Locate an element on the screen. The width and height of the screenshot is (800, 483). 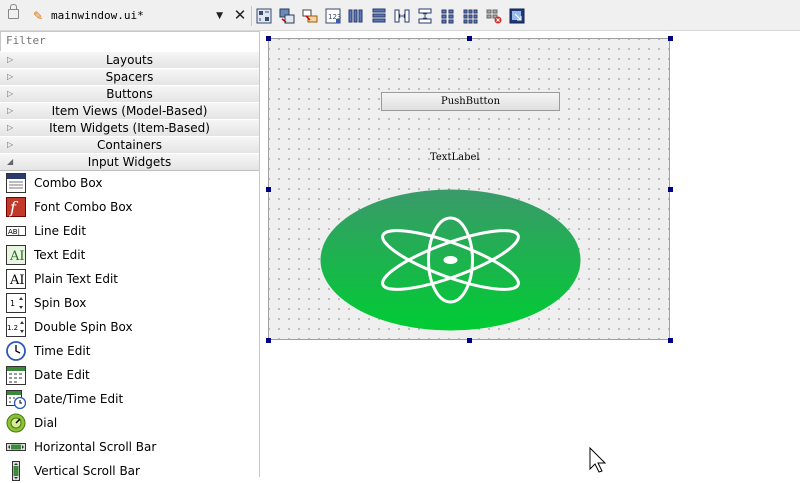
widget-label: Double Spin Box is located at coordinates (83, 327).